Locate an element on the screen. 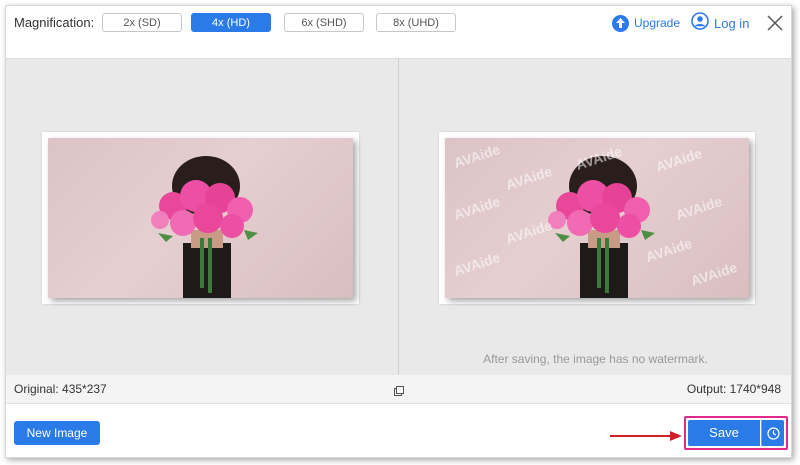 This screenshot has width=800, height=465. save-button: Save is located at coordinates (724, 433).